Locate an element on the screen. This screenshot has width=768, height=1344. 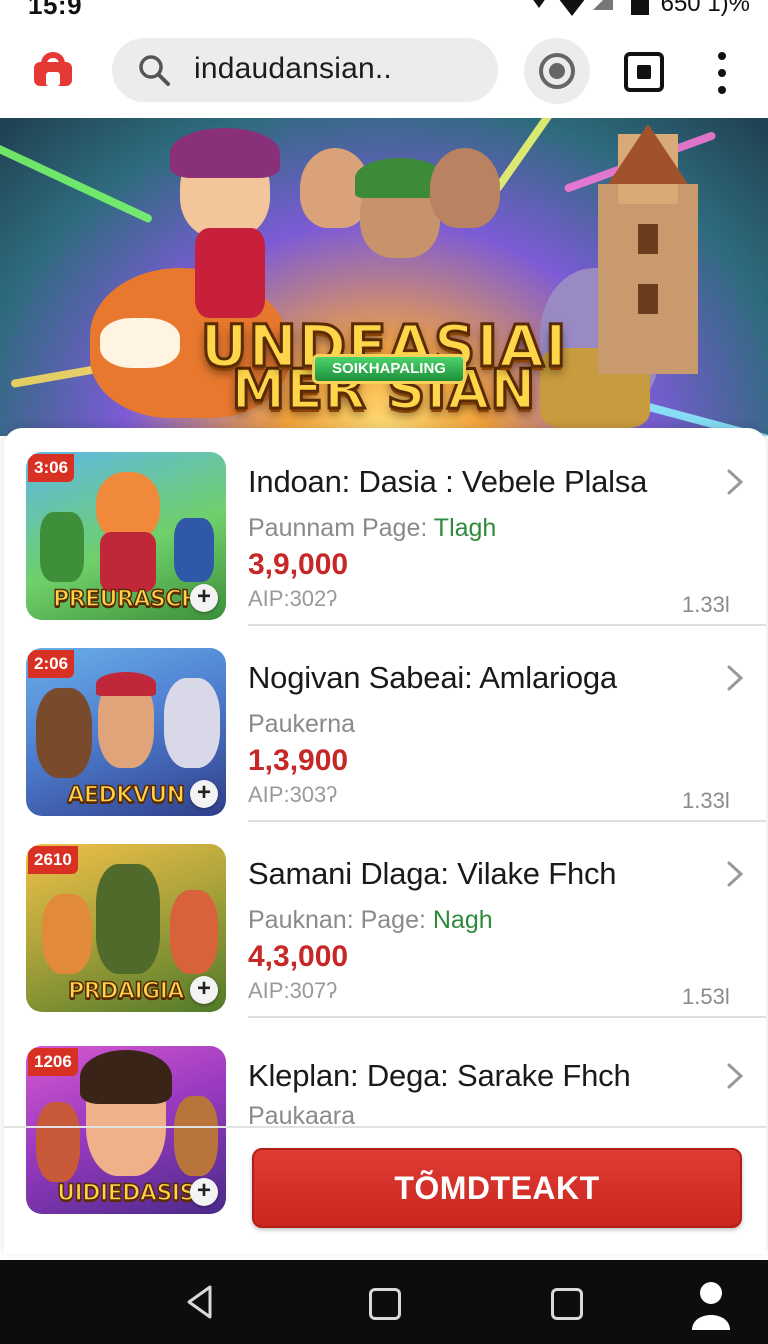
duration-badge: 1206 is located at coordinates (53, 1062).